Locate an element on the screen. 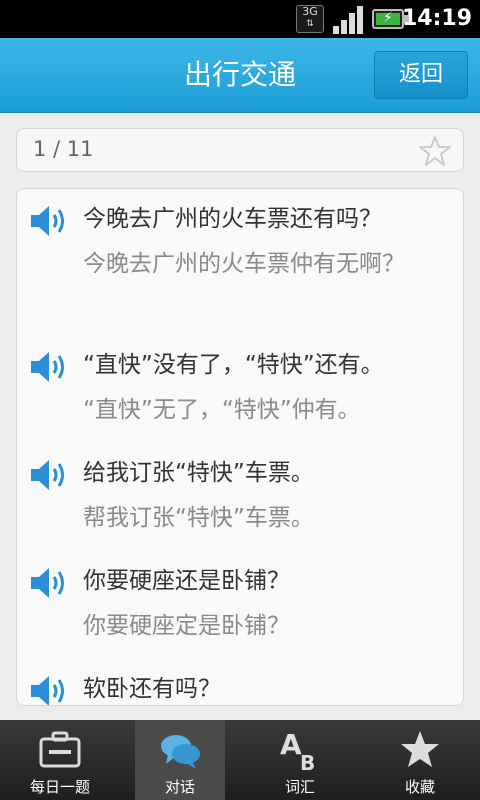 This screenshot has height=800, width=480. nav-label: 每日一题 is located at coordinates (59, 787).